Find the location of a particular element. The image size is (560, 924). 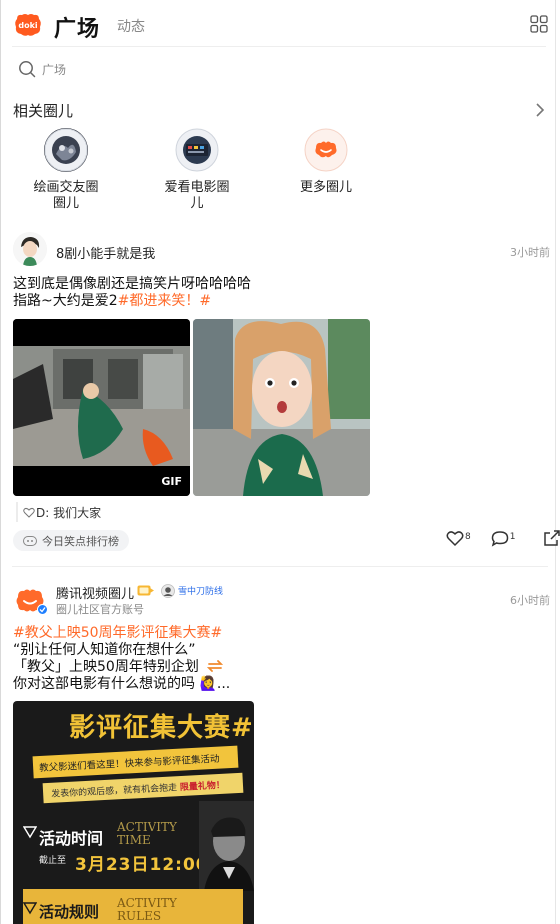

post-image is located at coordinates (281, 407).